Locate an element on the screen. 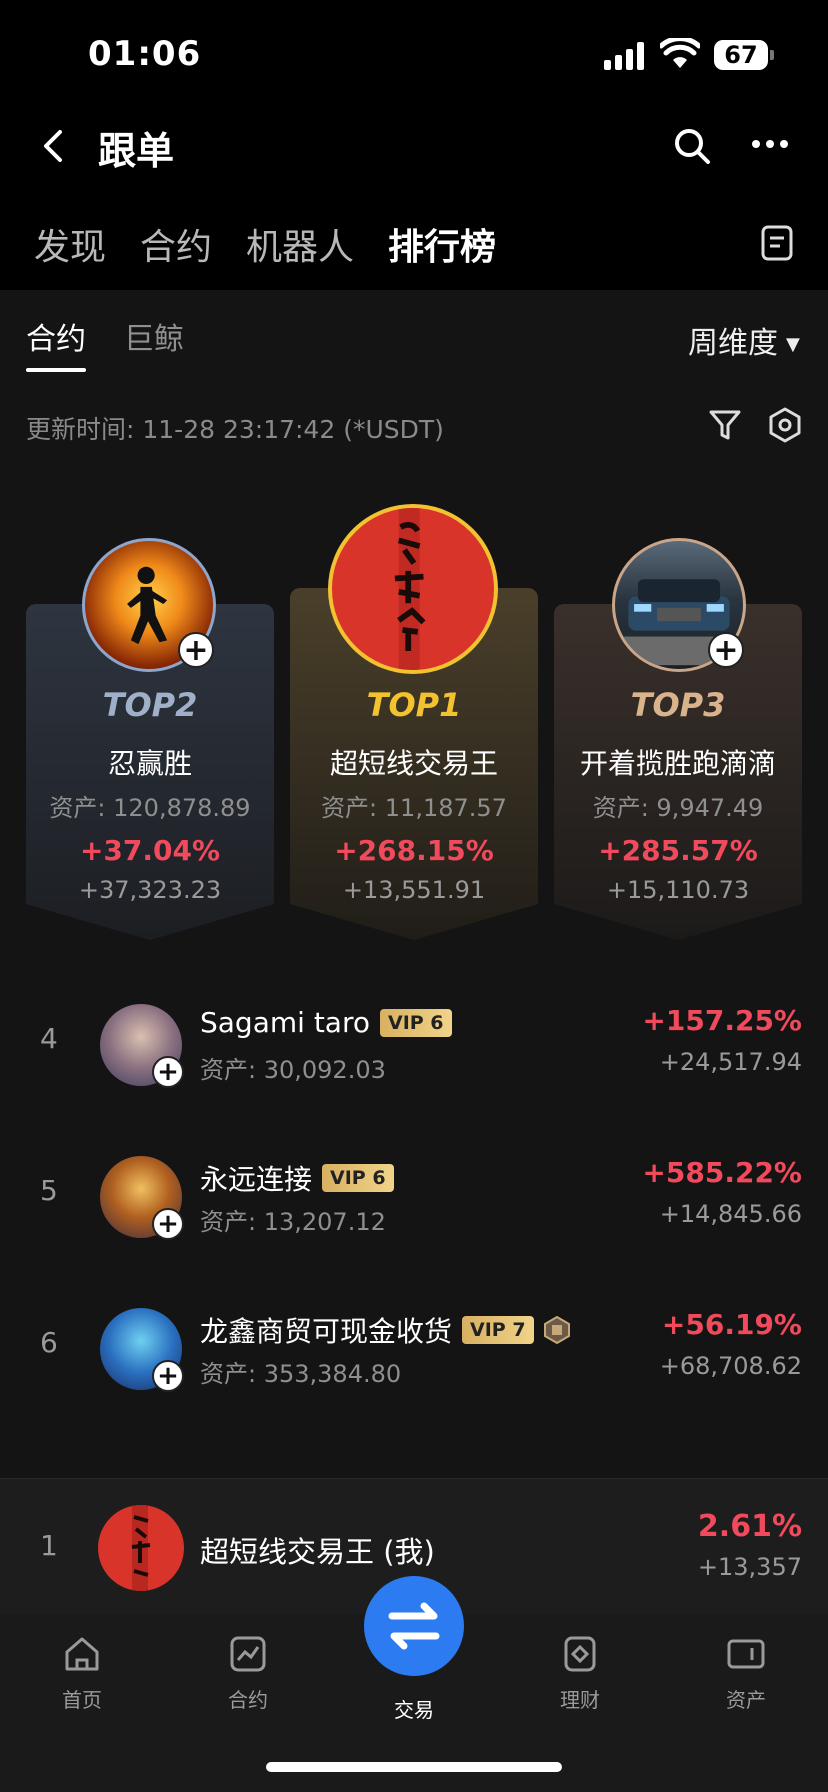  podium-assets: 资产: 11,187.57 is located at coordinates (414, 808).